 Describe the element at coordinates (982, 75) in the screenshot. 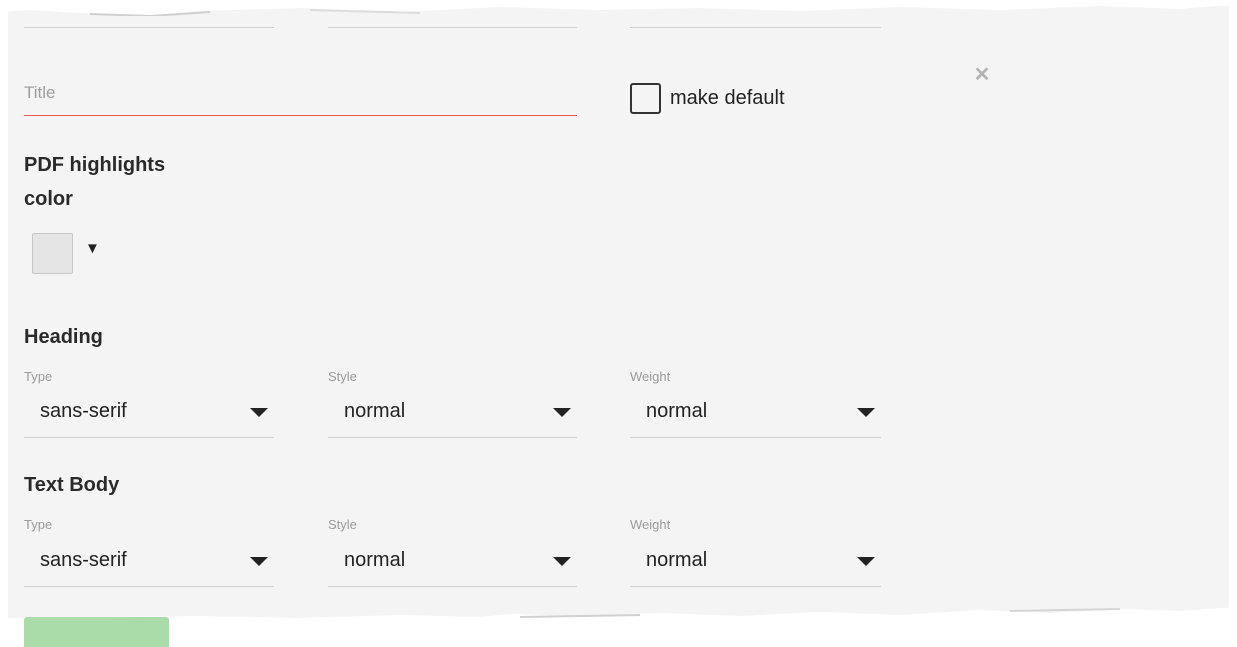

I see `close-icon: ✕` at that location.